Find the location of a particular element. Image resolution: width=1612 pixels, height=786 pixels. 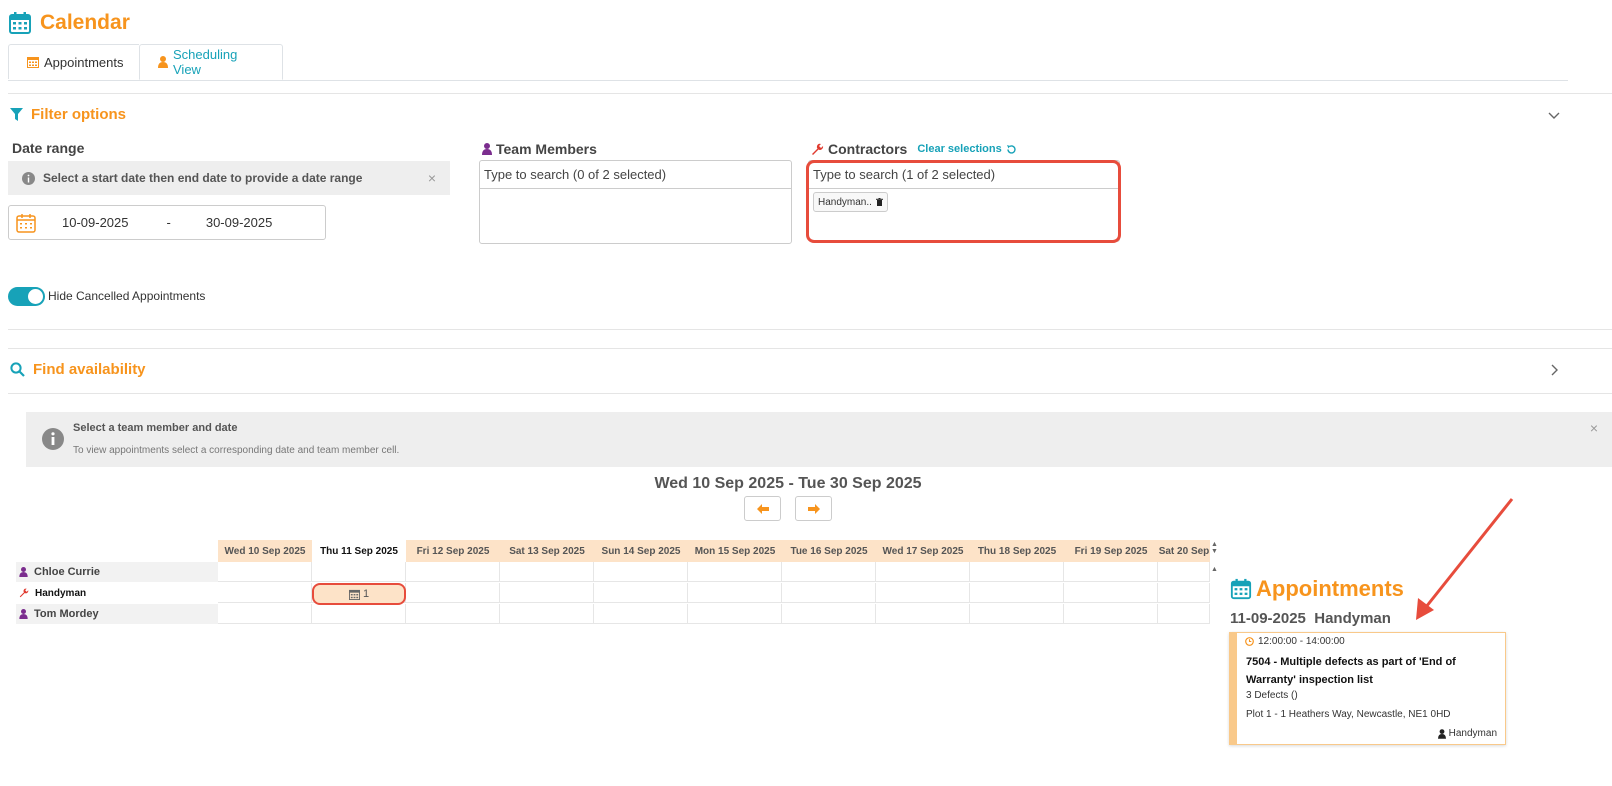

date-range-input: 10-09-2025 - 30-09-2025 is located at coordinates (167, 222).